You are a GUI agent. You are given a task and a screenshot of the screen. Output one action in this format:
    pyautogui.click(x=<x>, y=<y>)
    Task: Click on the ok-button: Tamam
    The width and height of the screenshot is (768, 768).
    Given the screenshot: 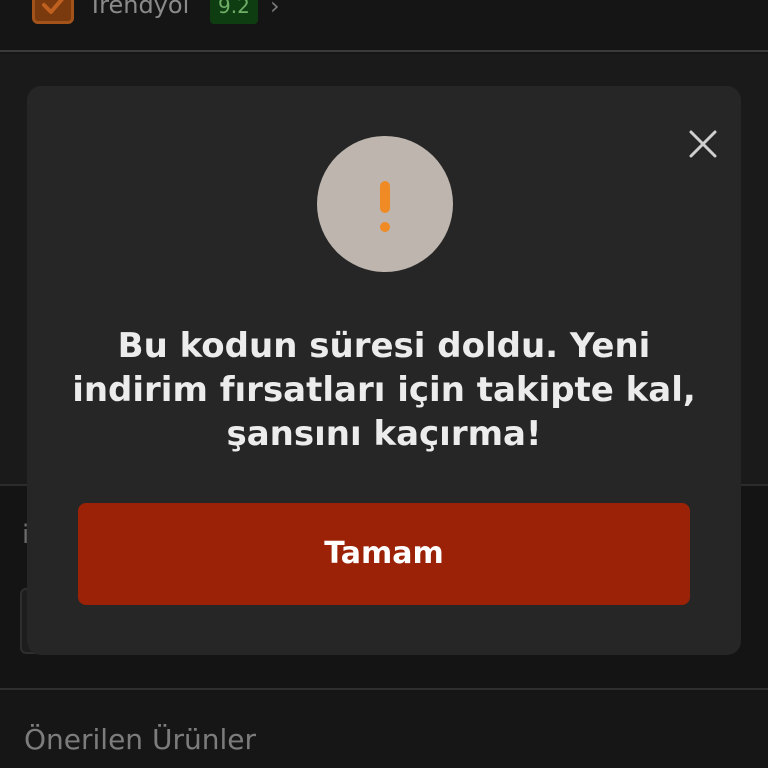 What is the action you would take?
    pyautogui.click(x=384, y=554)
    